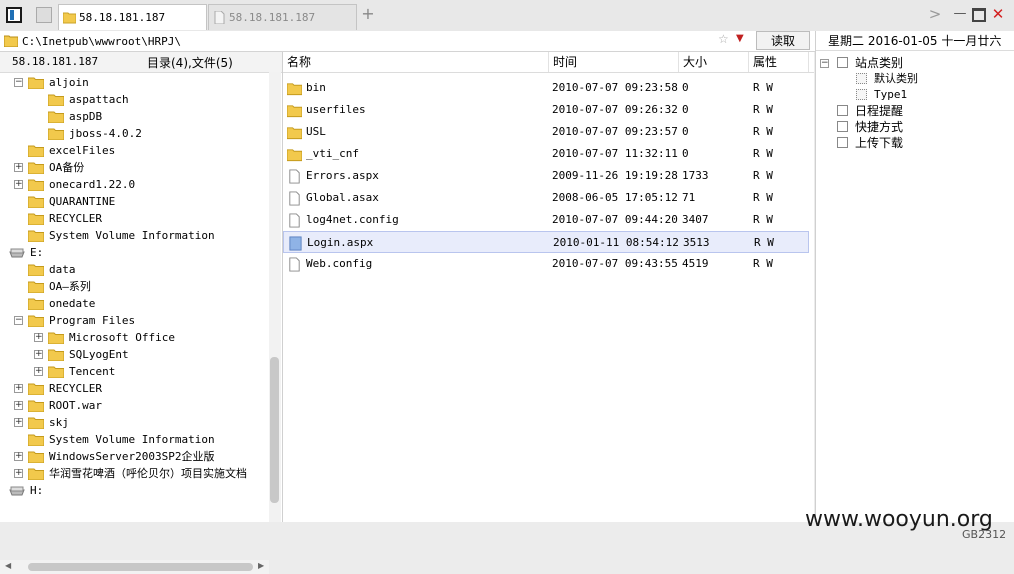 The width and height of the screenshot is (1014, 574). What do you see at coordinates (546, 264) in the screenshot?
I see `file-row: Web.config 2010-07-07 09:43:55 4519 R W` at bounding box center [546, 264].